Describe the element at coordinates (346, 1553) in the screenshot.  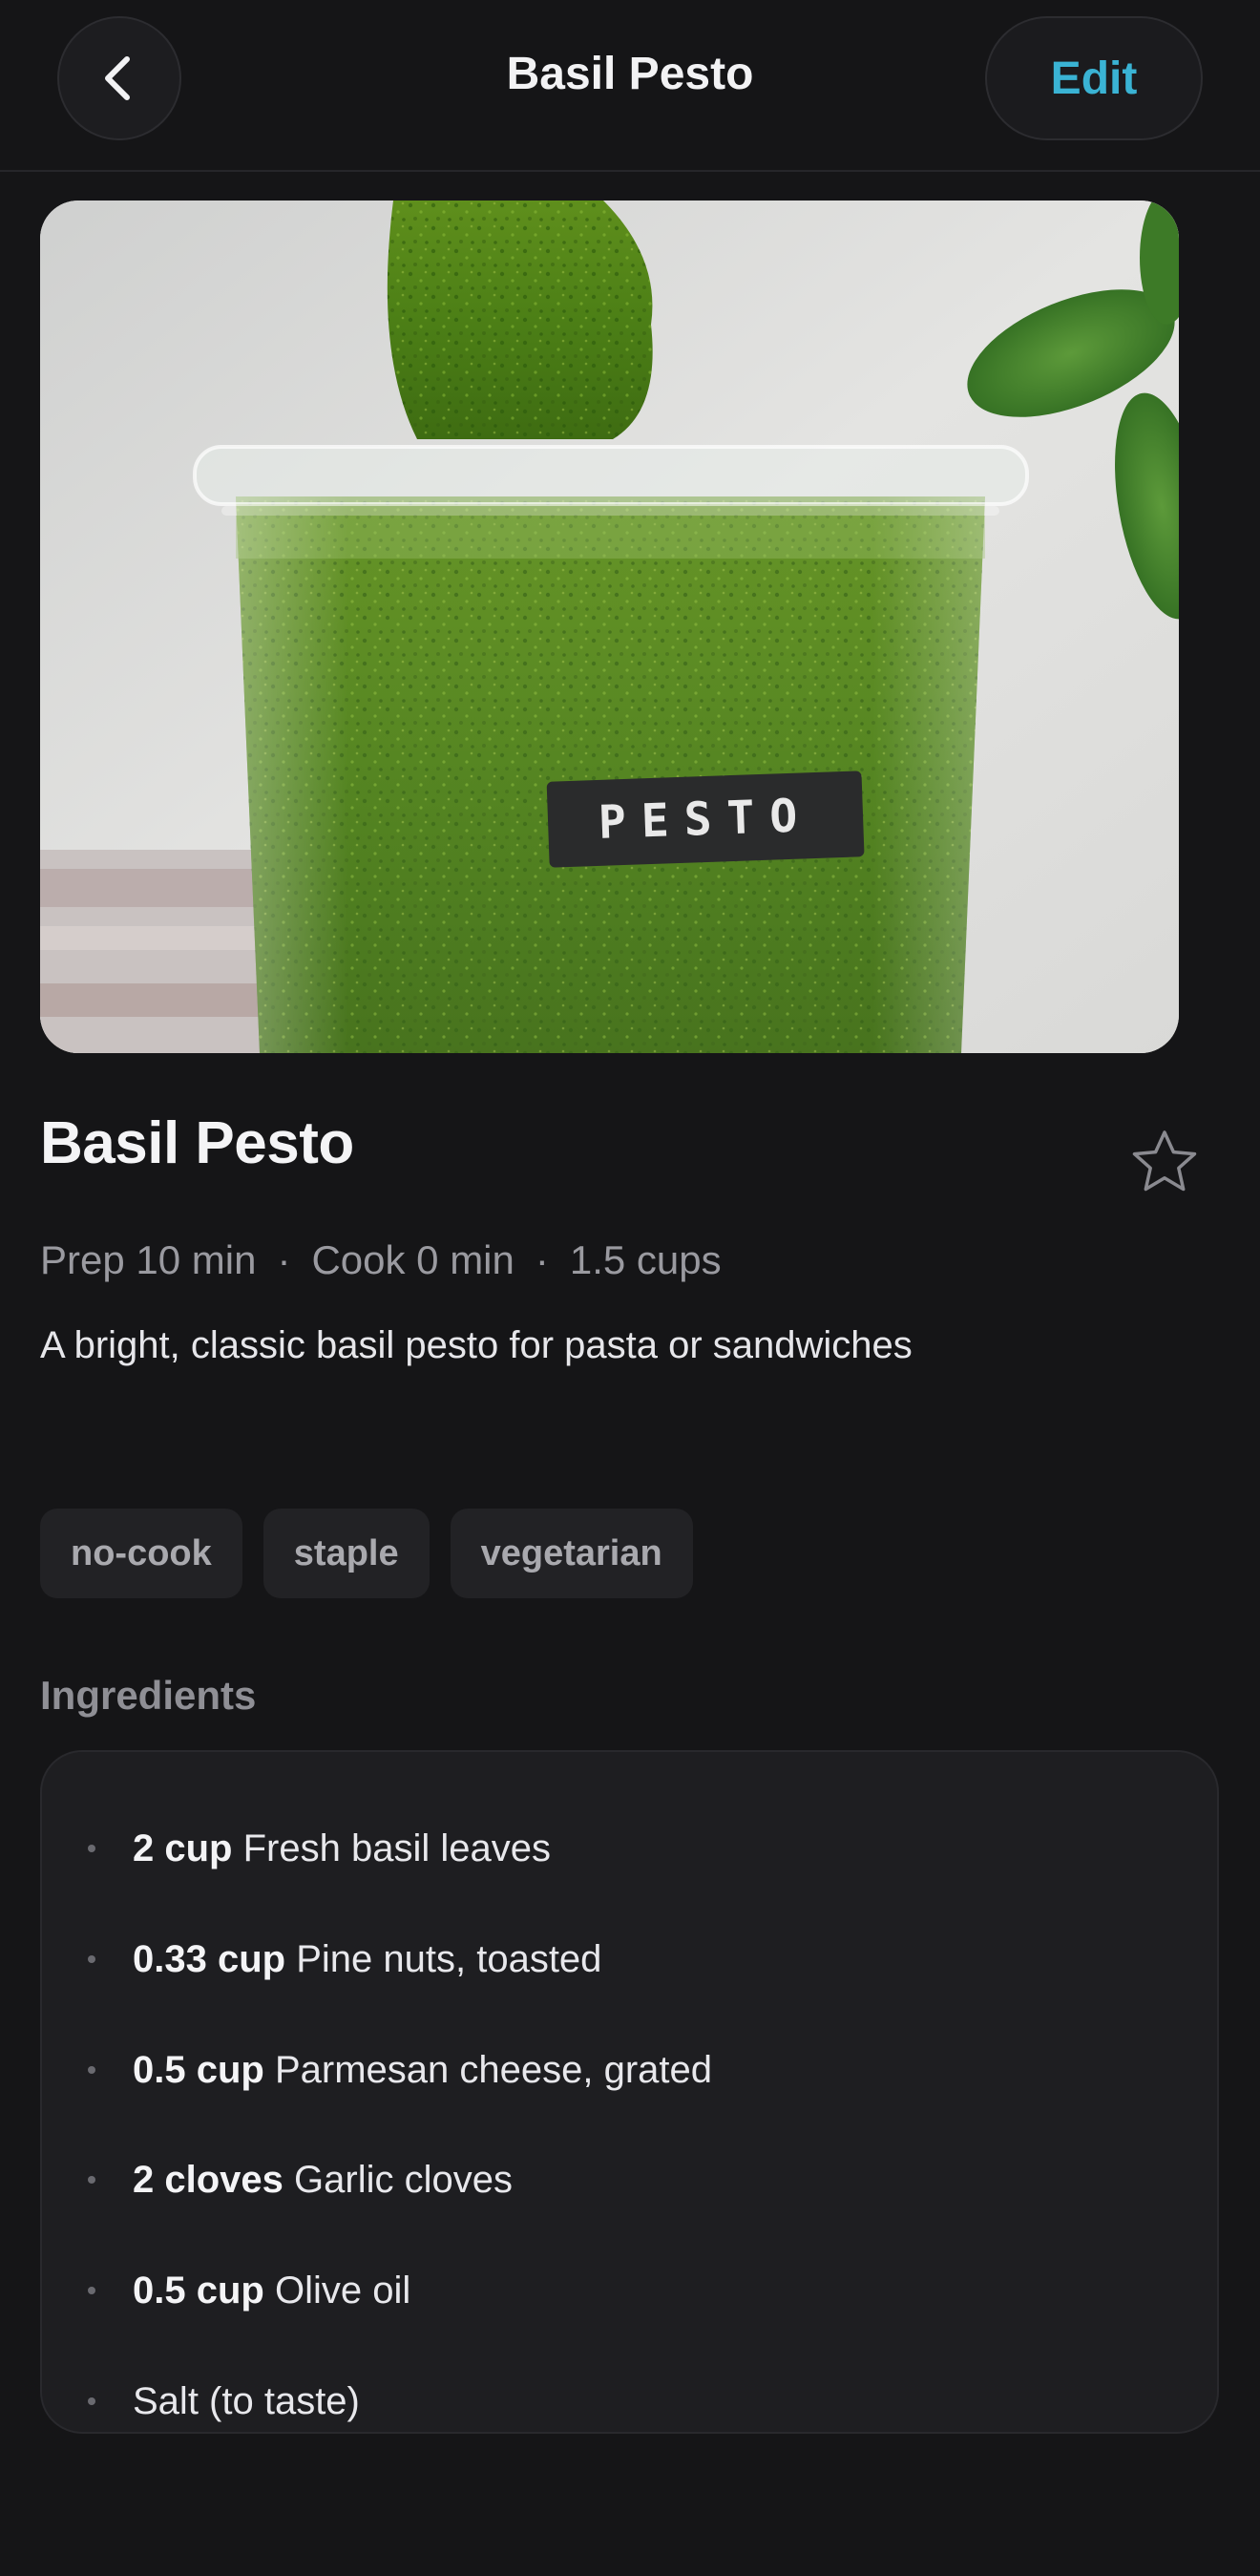
I see `tag-chip: staple` at that location.